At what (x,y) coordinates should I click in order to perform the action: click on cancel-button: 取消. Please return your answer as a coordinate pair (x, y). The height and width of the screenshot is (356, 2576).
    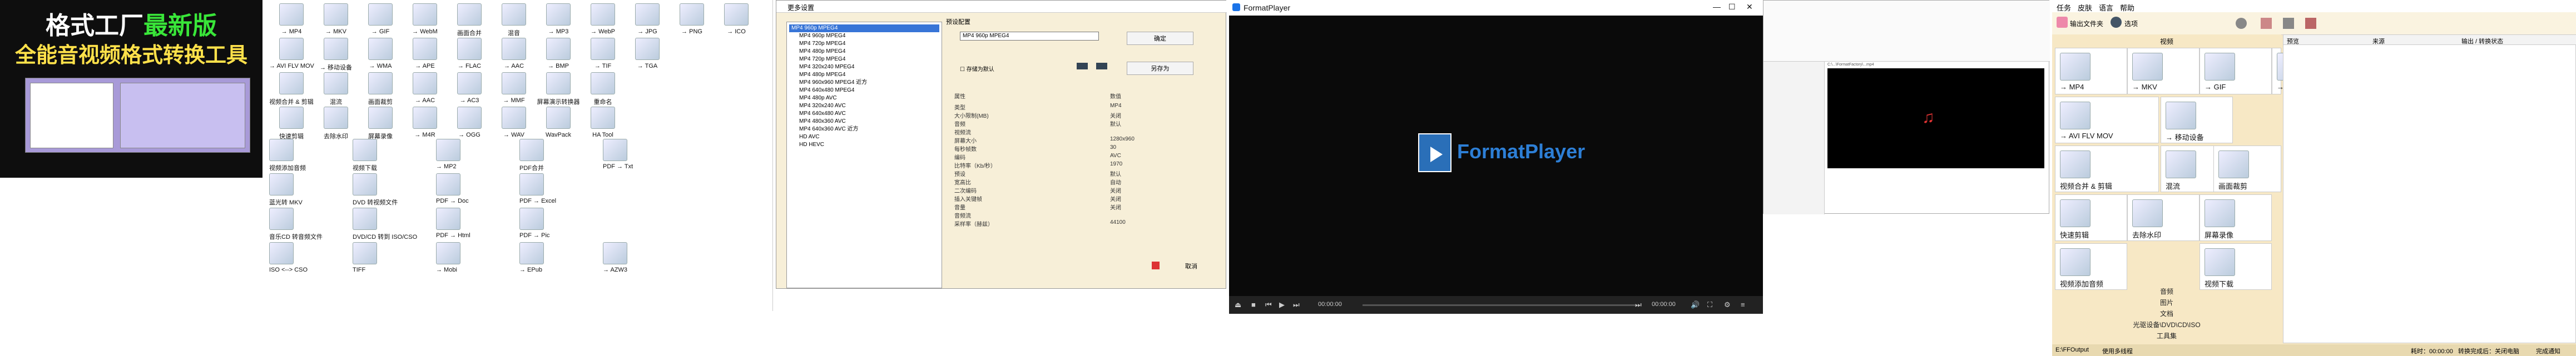
    Looking at the image, I should click on (1191, 266).